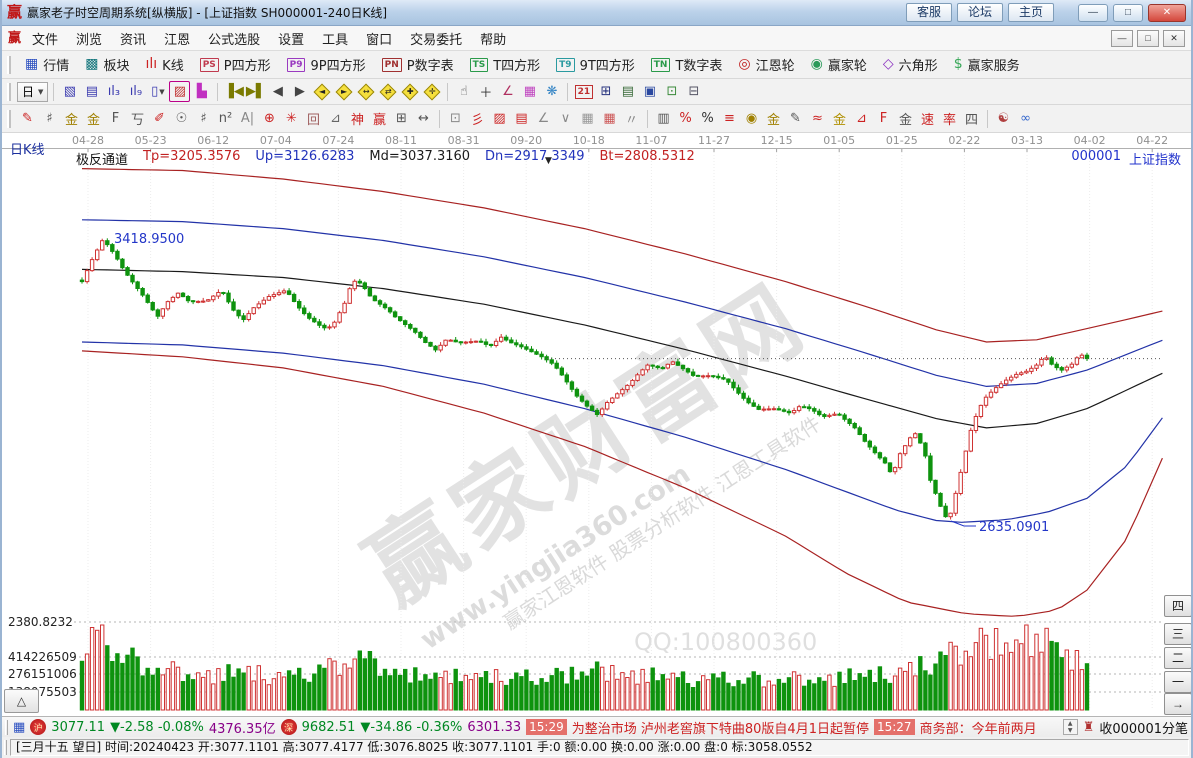 Image resolution: width=1193 pixels, height=758 pixels. What do you see at coordinates (157, 91) in the screenshot?
I see `candle-style-button: ▯ ▼` at bounding box center [157, 91].